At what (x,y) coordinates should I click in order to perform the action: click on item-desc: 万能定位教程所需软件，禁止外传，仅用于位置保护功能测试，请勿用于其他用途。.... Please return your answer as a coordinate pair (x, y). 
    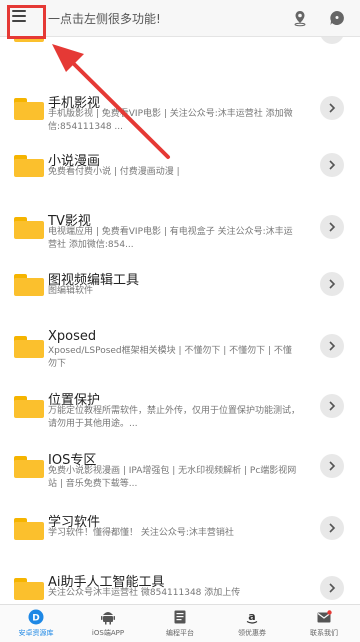
    Looking at the image, I should click on (174, 417).